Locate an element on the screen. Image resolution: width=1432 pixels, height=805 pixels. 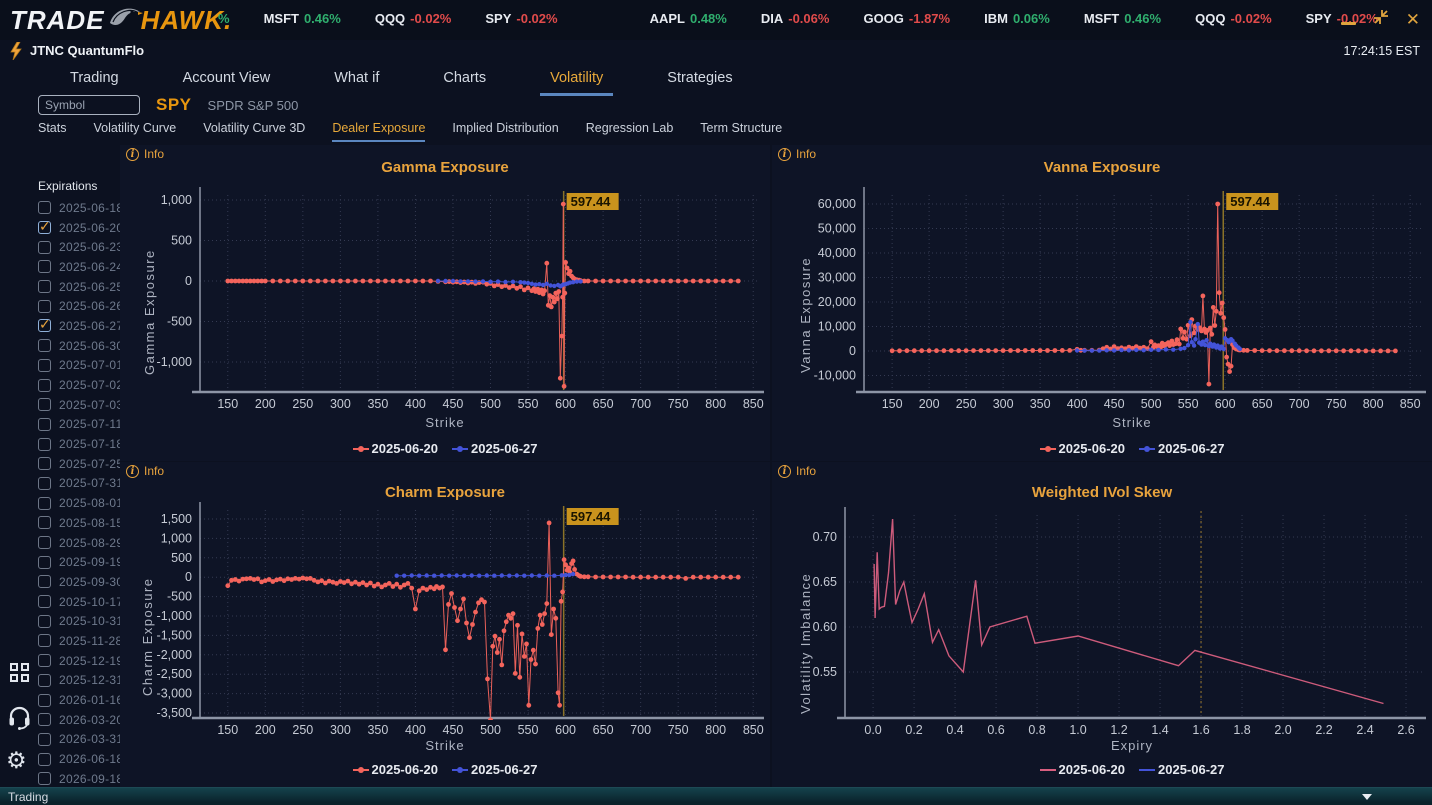
expiration-row: 2025-08-01 is located at coordinates (84, 503).